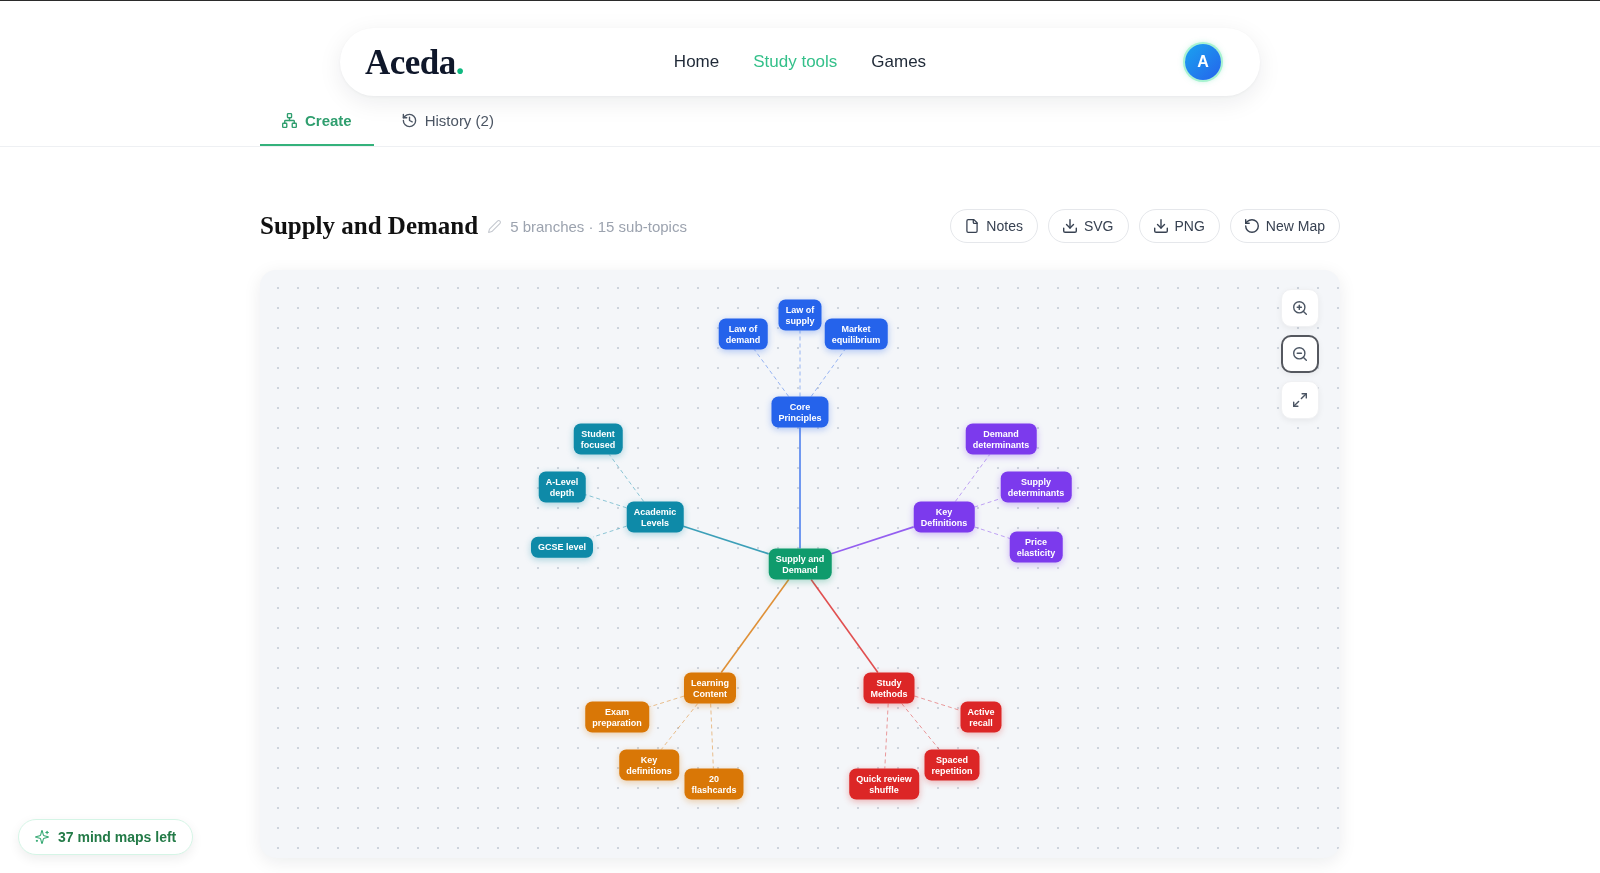 This screenshot has height=873, width=1600. What do you see at coordinates (856, 334) in the screenshot?
I see `topic-node: Market equilibrium` at bounding box center [856, 334].